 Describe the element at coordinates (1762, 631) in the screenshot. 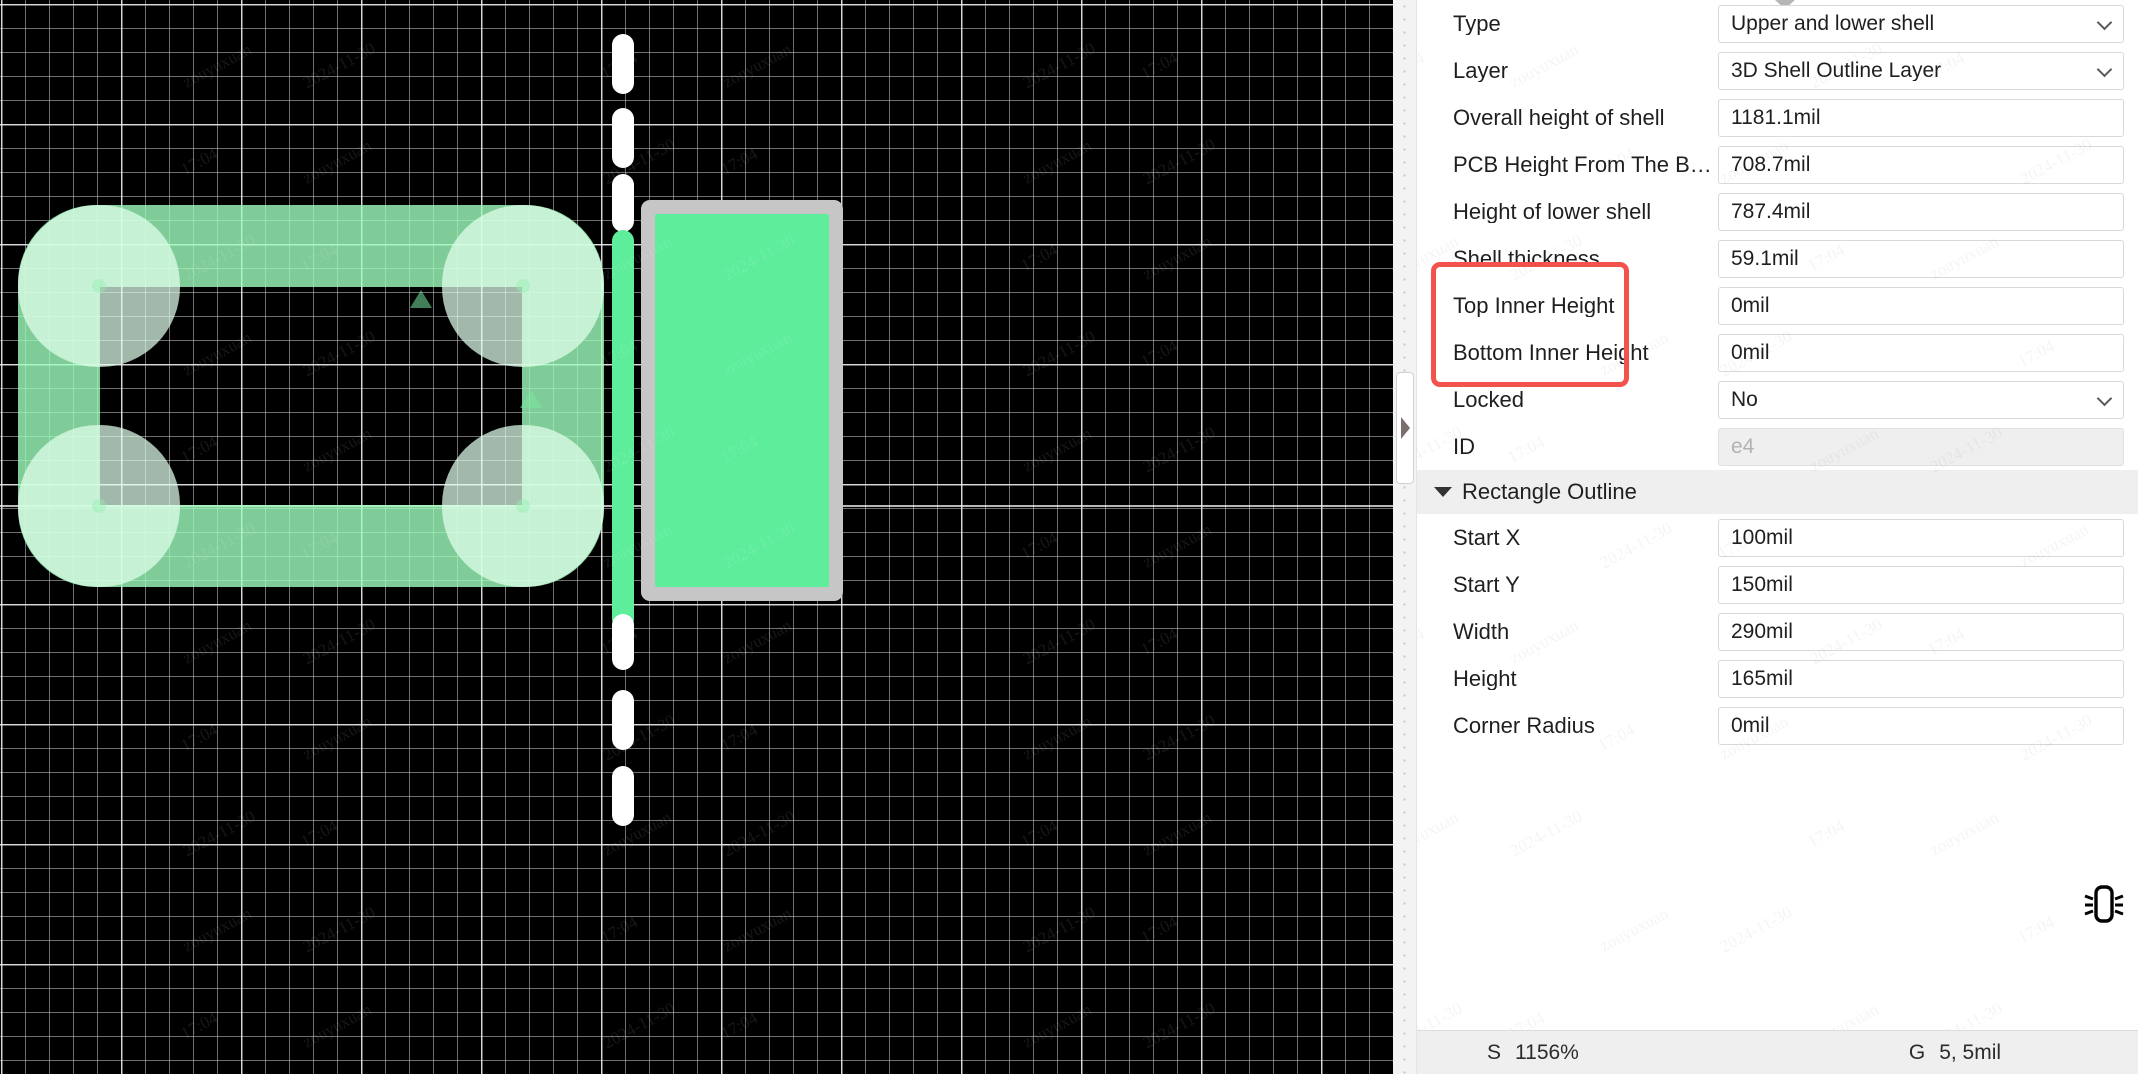

I see `property-value: 290mil` at that location.